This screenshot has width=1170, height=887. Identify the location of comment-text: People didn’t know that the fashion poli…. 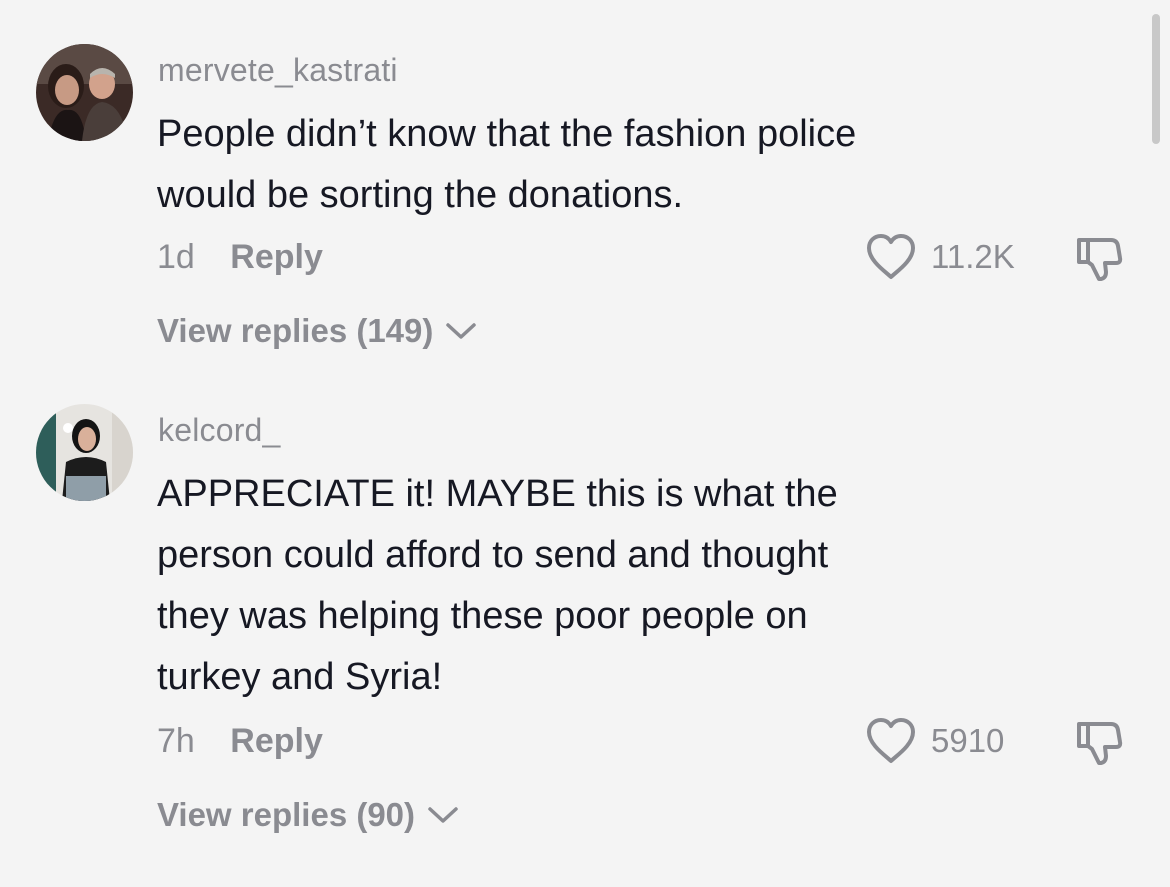
(587, 165).